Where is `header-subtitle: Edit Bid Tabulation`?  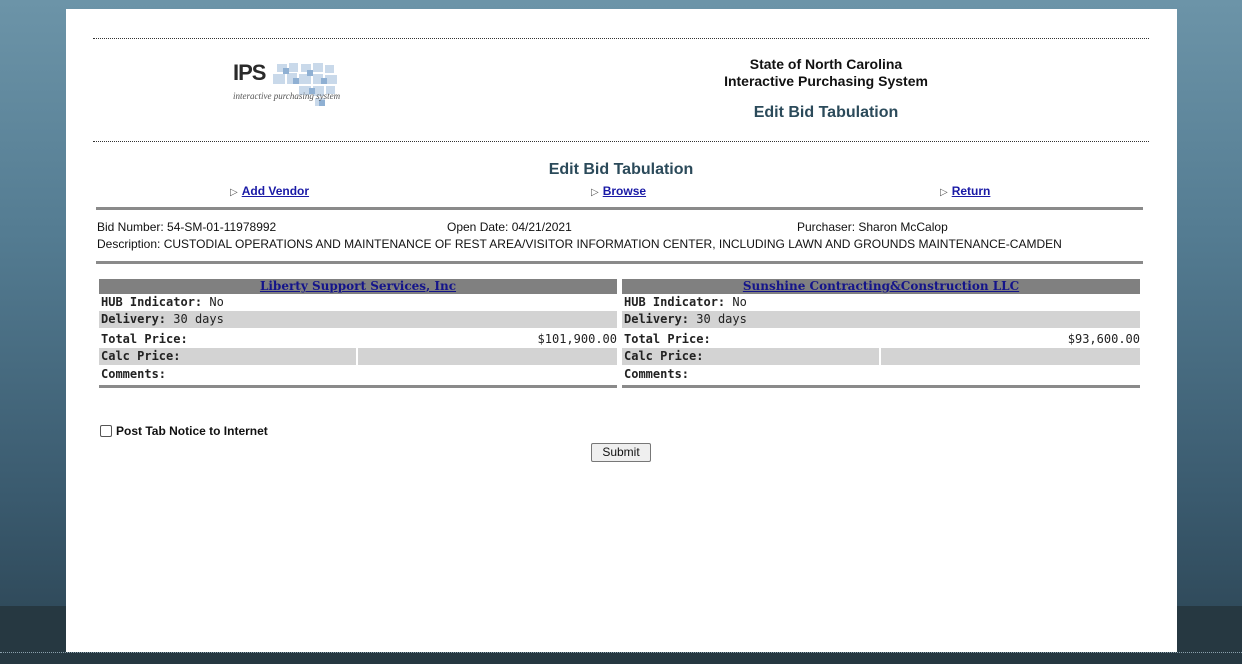
header-subtitle: Edit Bid Tabulation is located at coordinates (826, 112).